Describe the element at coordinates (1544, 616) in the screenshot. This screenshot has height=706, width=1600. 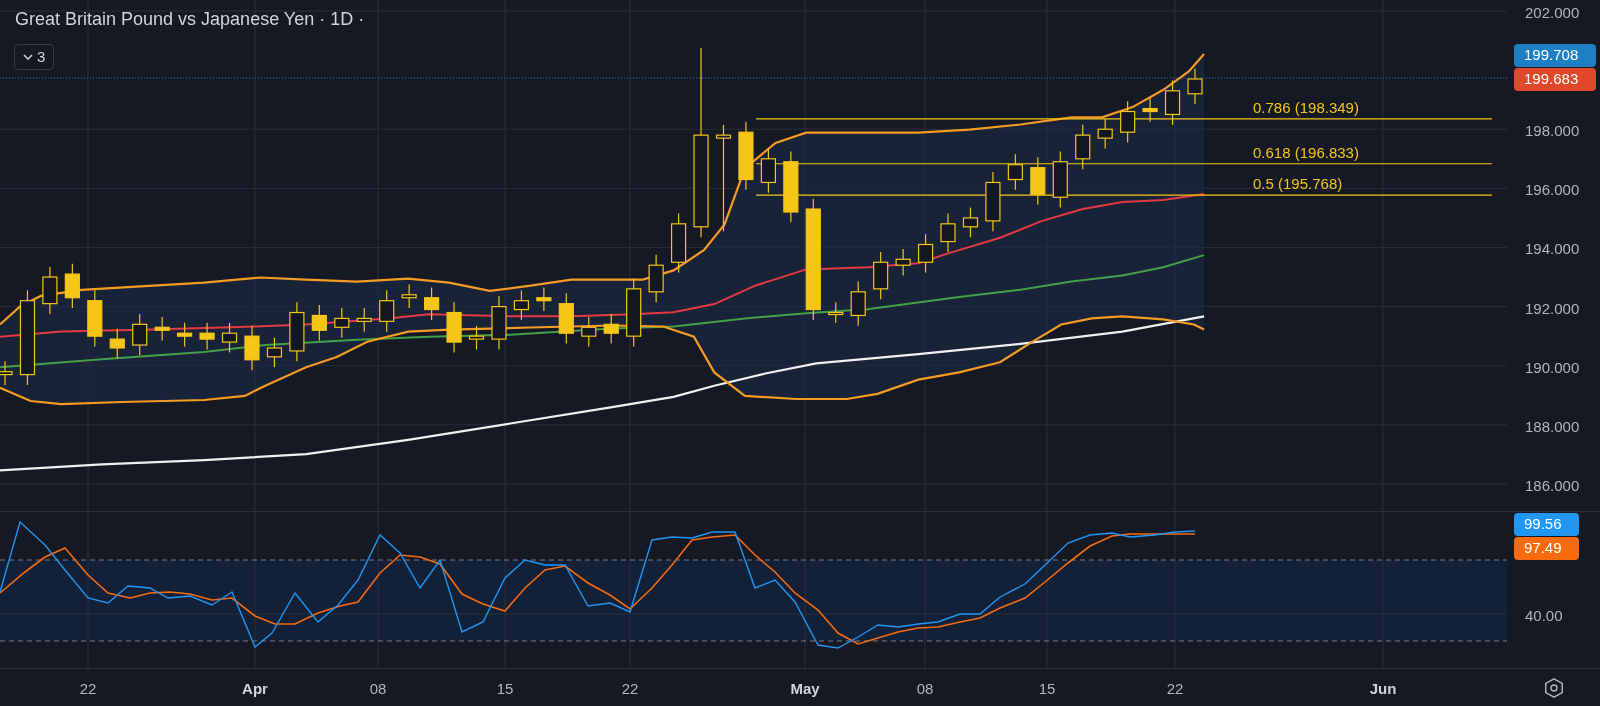
I see `oscillator-axis-label: 40.00` at that location.